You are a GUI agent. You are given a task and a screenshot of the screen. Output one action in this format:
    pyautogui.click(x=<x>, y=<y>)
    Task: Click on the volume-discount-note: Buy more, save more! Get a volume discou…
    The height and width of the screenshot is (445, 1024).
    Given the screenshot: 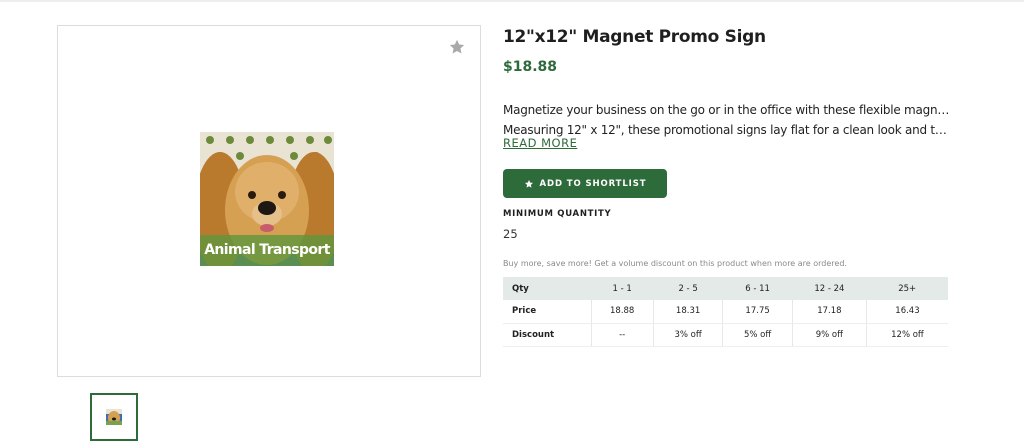 What is the action you would take?
    pyautogui.click(x=675, y=263)
    